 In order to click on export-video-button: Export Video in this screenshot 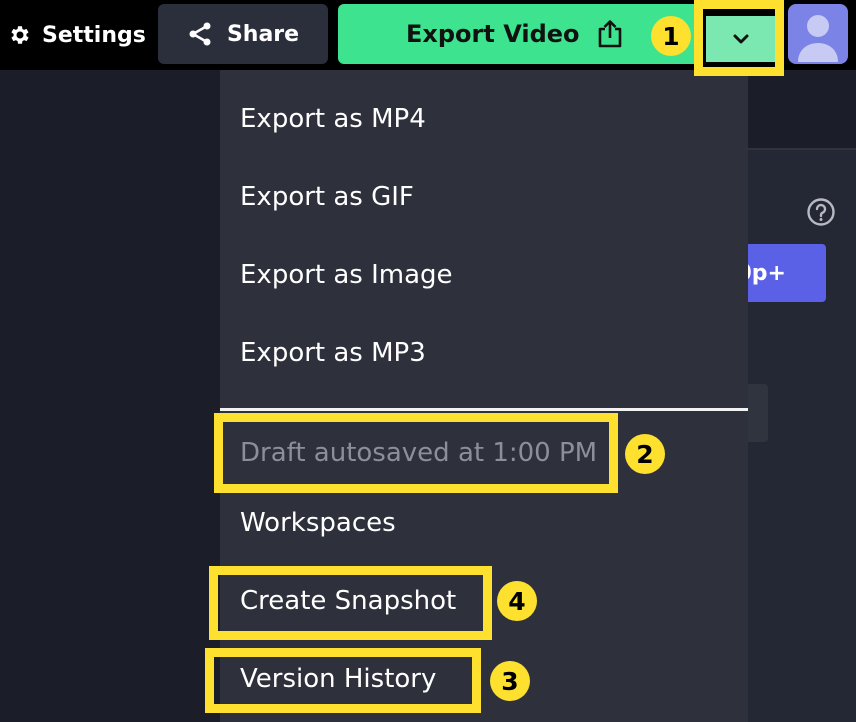, I will do `click(519, 34)`.